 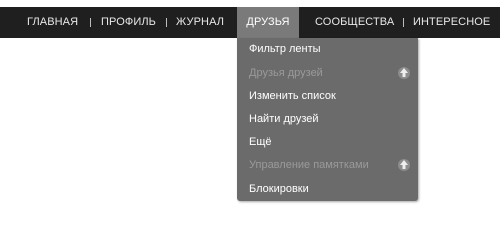 What do you see at coordinates (279, 189) in the screenshot?
I see `menu-item-blocks: Блокировки` at bounding box center [279, 189].